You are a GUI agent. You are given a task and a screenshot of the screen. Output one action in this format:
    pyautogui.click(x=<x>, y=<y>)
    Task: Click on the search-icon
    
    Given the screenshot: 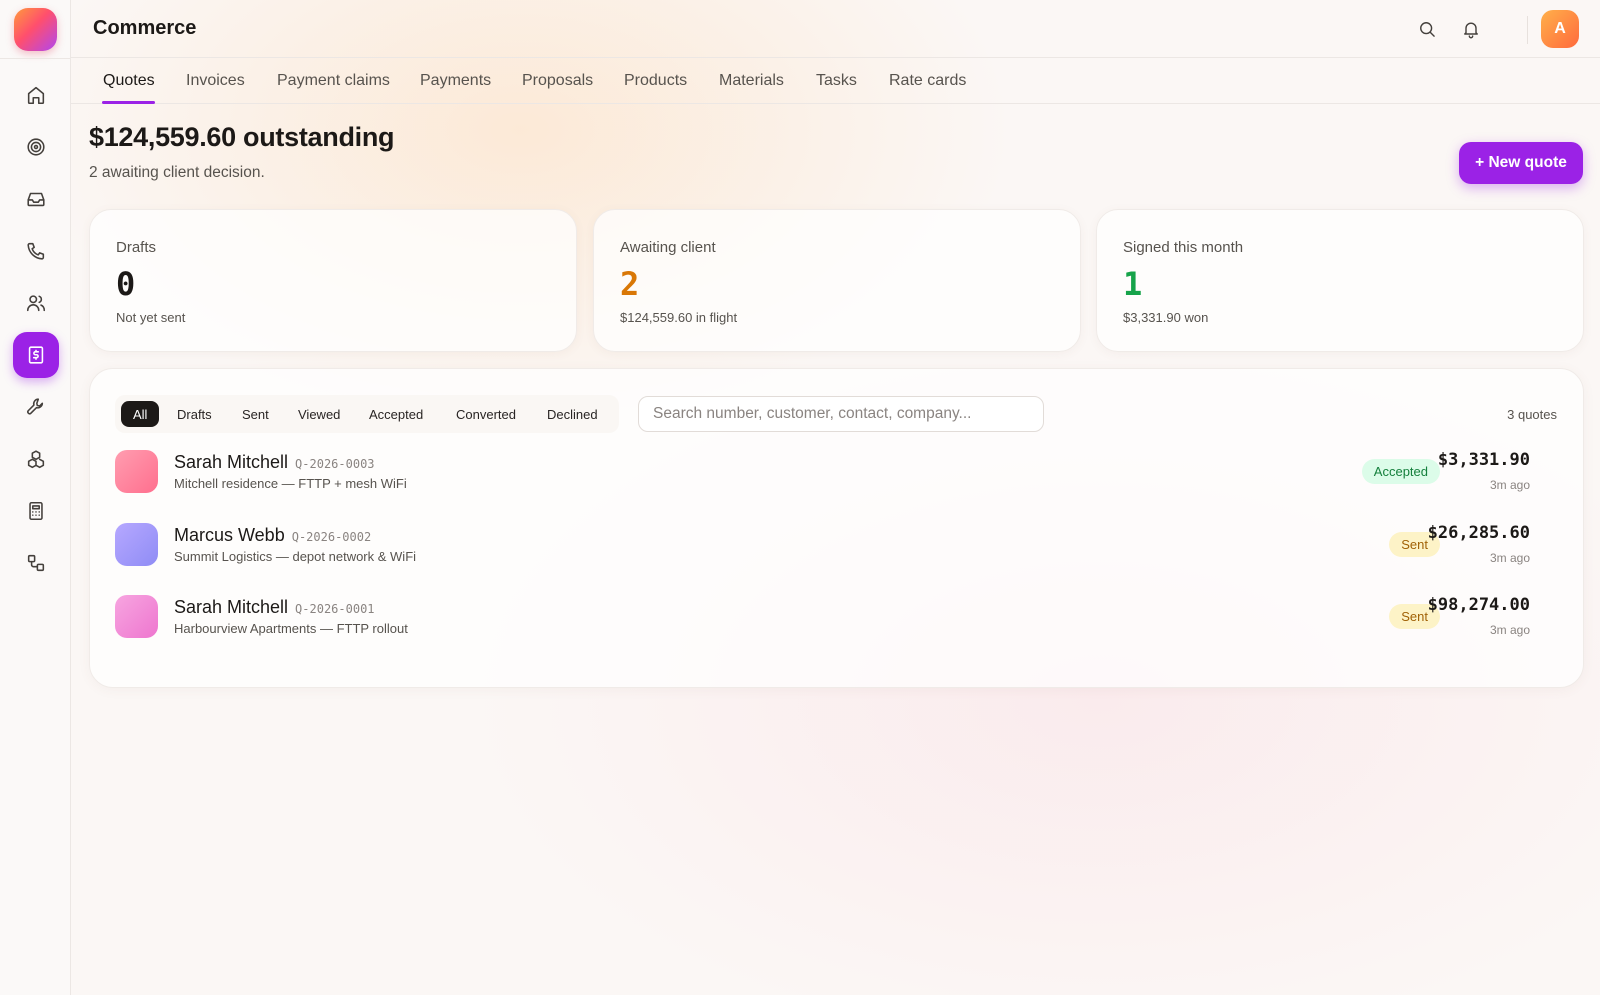 What is the action you would take?
    pyautogui.click(x=1427, y=29)
    